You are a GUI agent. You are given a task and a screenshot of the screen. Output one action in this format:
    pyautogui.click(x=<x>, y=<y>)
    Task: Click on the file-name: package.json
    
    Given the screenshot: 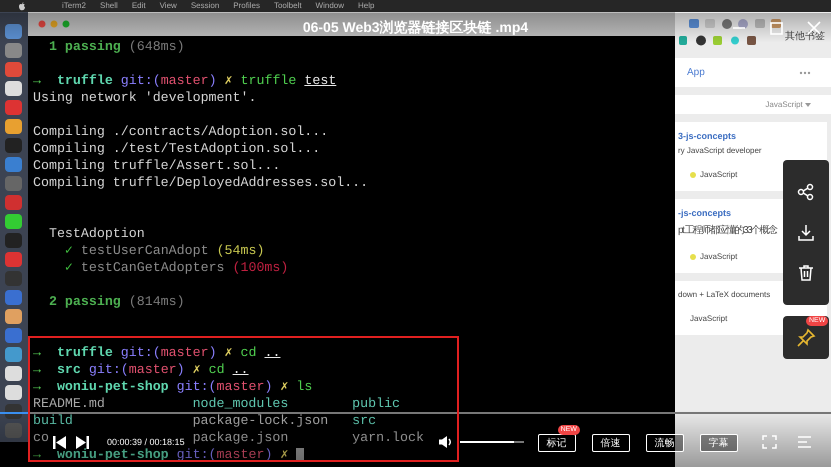 What is the action you would take?
    pyautogui.click(x=240, y=437)
    